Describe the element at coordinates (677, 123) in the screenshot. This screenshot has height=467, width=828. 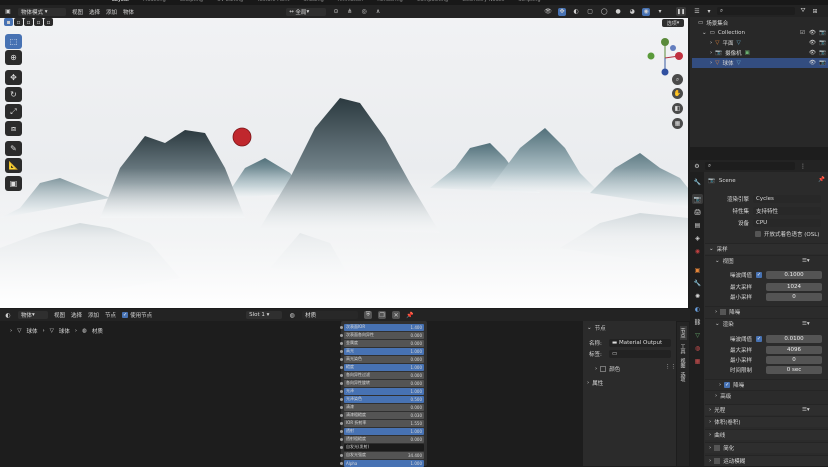
I see `perspective-icon: ▦` at that location.